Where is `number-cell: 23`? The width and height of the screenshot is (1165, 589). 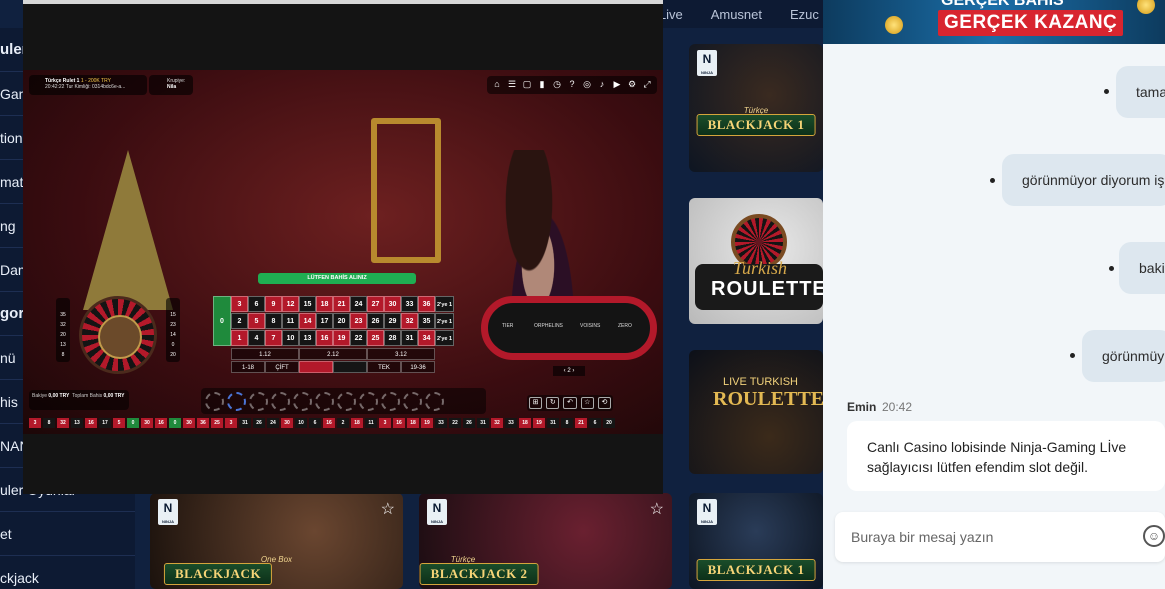 number-cell: 23 is located at coordinates (358, 321).